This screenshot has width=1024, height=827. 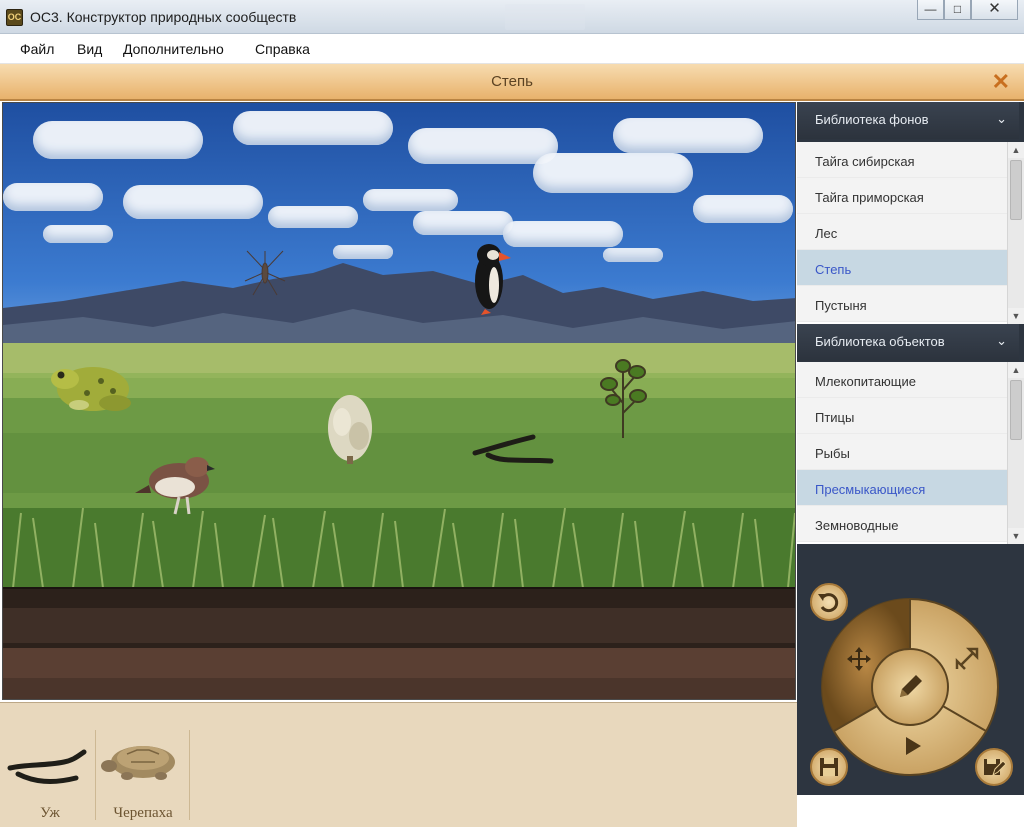 I want to click on object-library-header: Библиотека объектов ⌄, so click(x=908, y=342).